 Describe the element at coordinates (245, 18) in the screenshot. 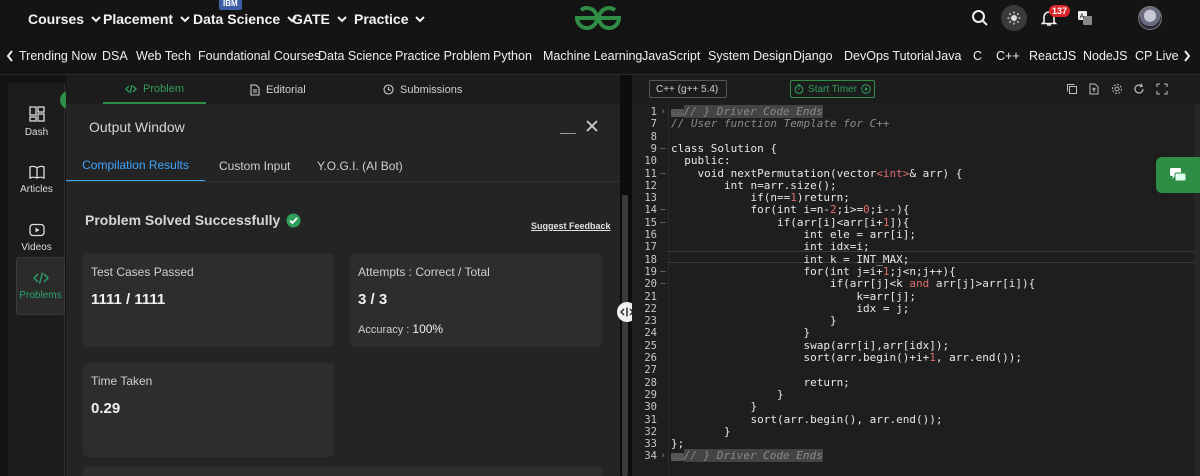

I see `nav-data-science: IBM Data Science` at that location.